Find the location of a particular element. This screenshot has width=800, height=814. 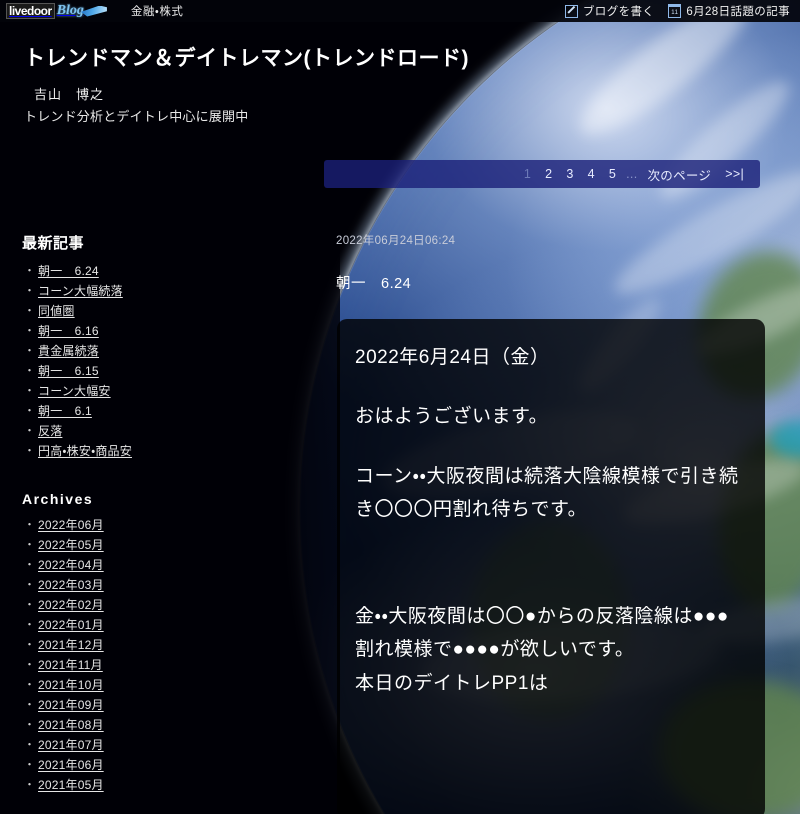

pencil-icon is located at coordinates (571, 11).